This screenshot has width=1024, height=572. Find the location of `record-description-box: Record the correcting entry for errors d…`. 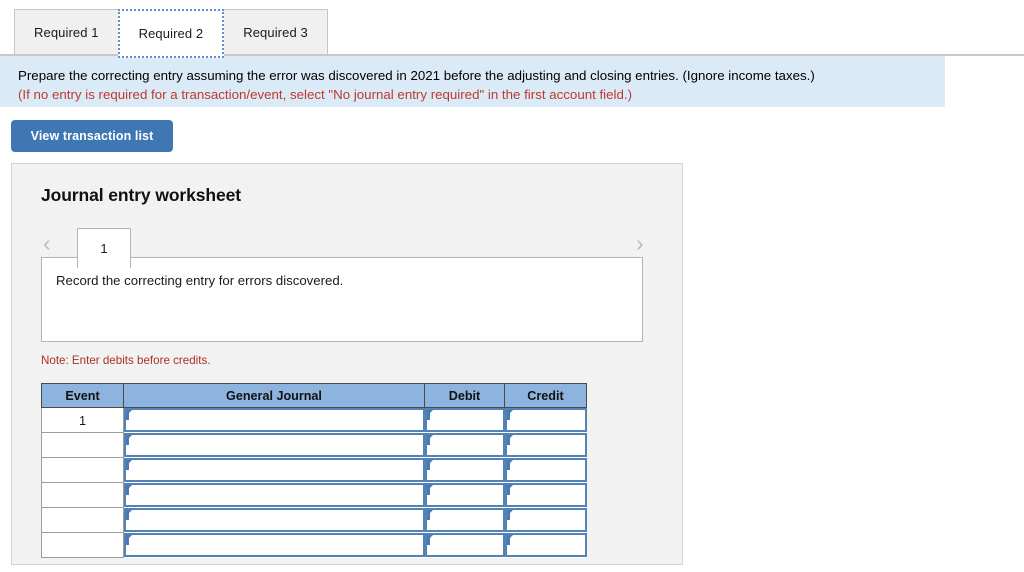

record-description-box: Record the correcting entry for errors d… is located at coordinates (342, 299).